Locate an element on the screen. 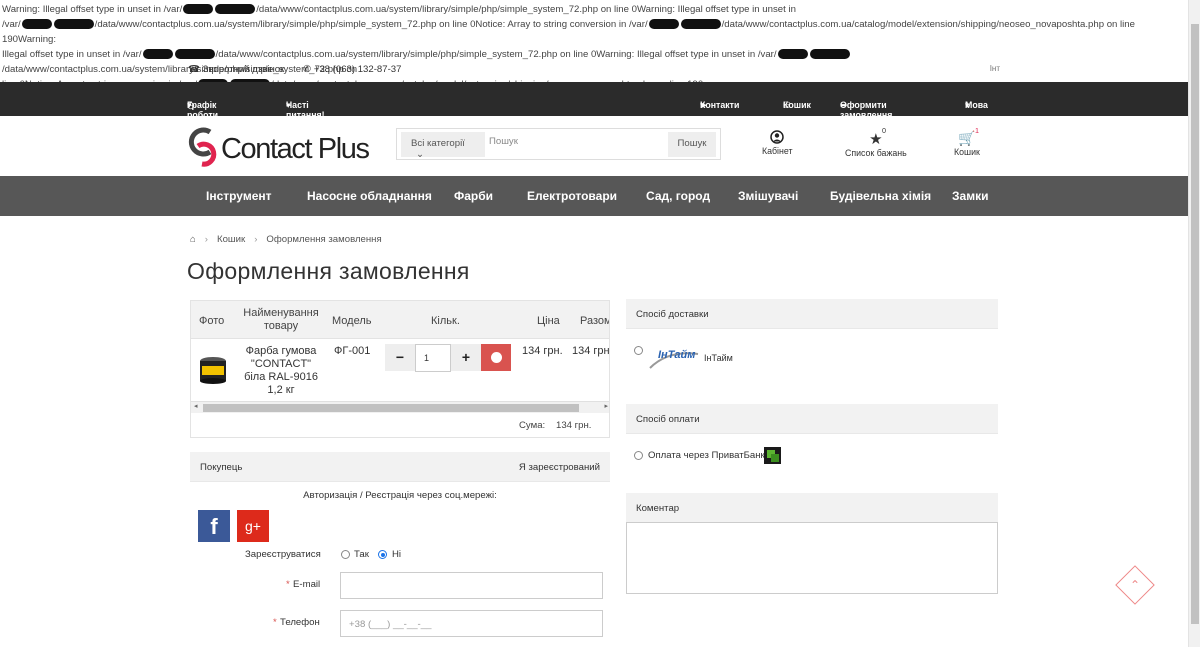 The height and width of the screenshot is (647, 1200). comment-textarea is located at coordinates (812, 558).